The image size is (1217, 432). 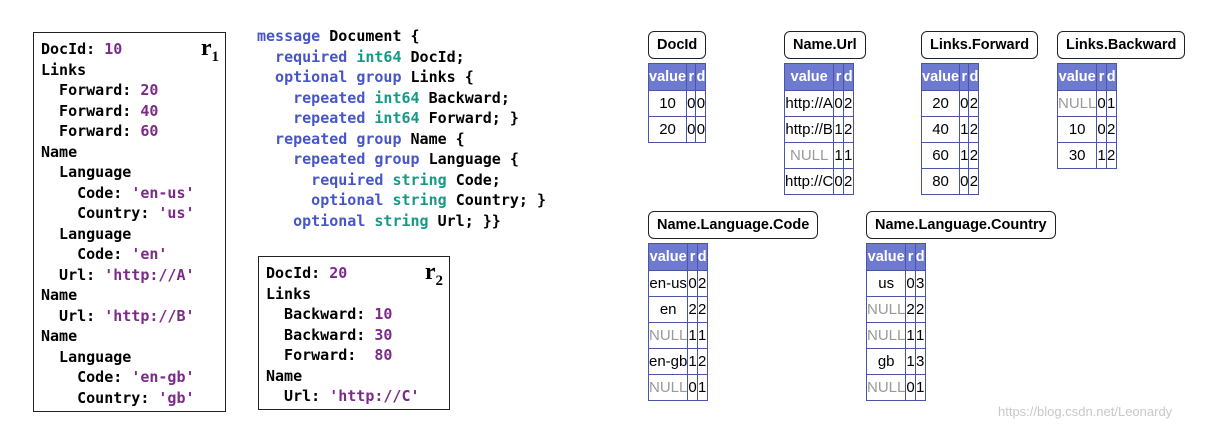 What do you see at coordinates (86, 233) in the screenshot?
I see `field-name: Language` at bounding box center [86, 233].